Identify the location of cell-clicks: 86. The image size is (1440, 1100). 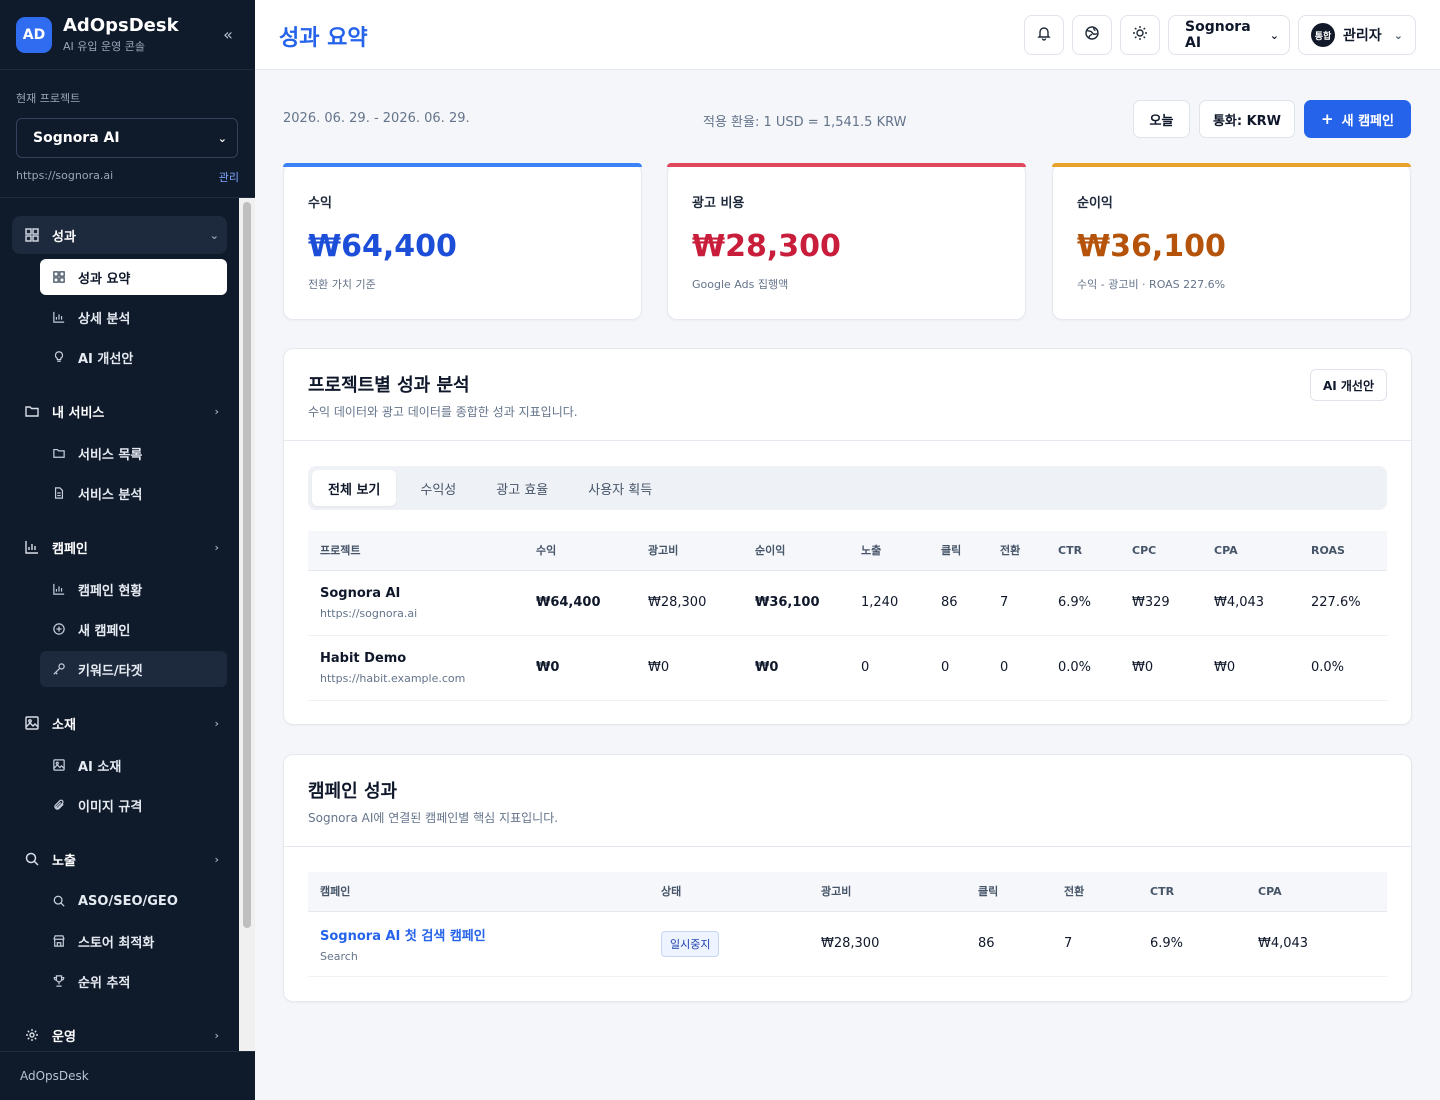
(958, 603).